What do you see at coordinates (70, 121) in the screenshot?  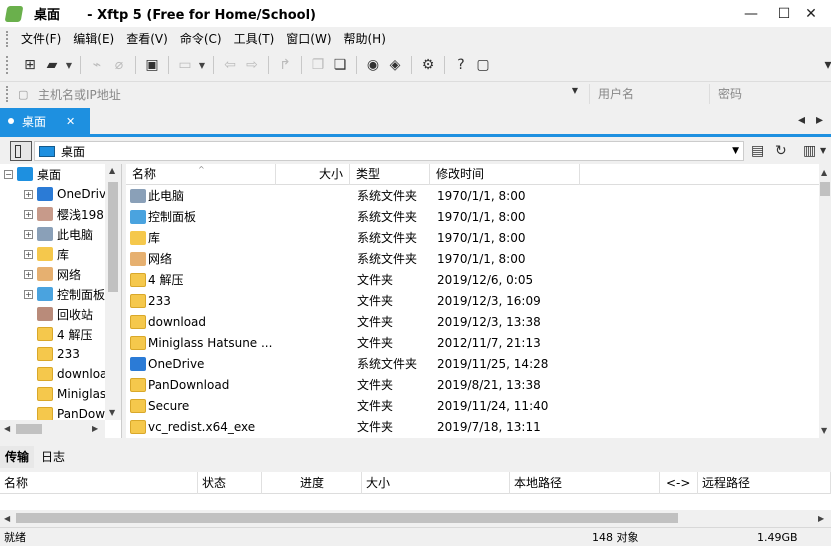 I see `tab-close-icon: ✕` at bounding box center [70, 121].